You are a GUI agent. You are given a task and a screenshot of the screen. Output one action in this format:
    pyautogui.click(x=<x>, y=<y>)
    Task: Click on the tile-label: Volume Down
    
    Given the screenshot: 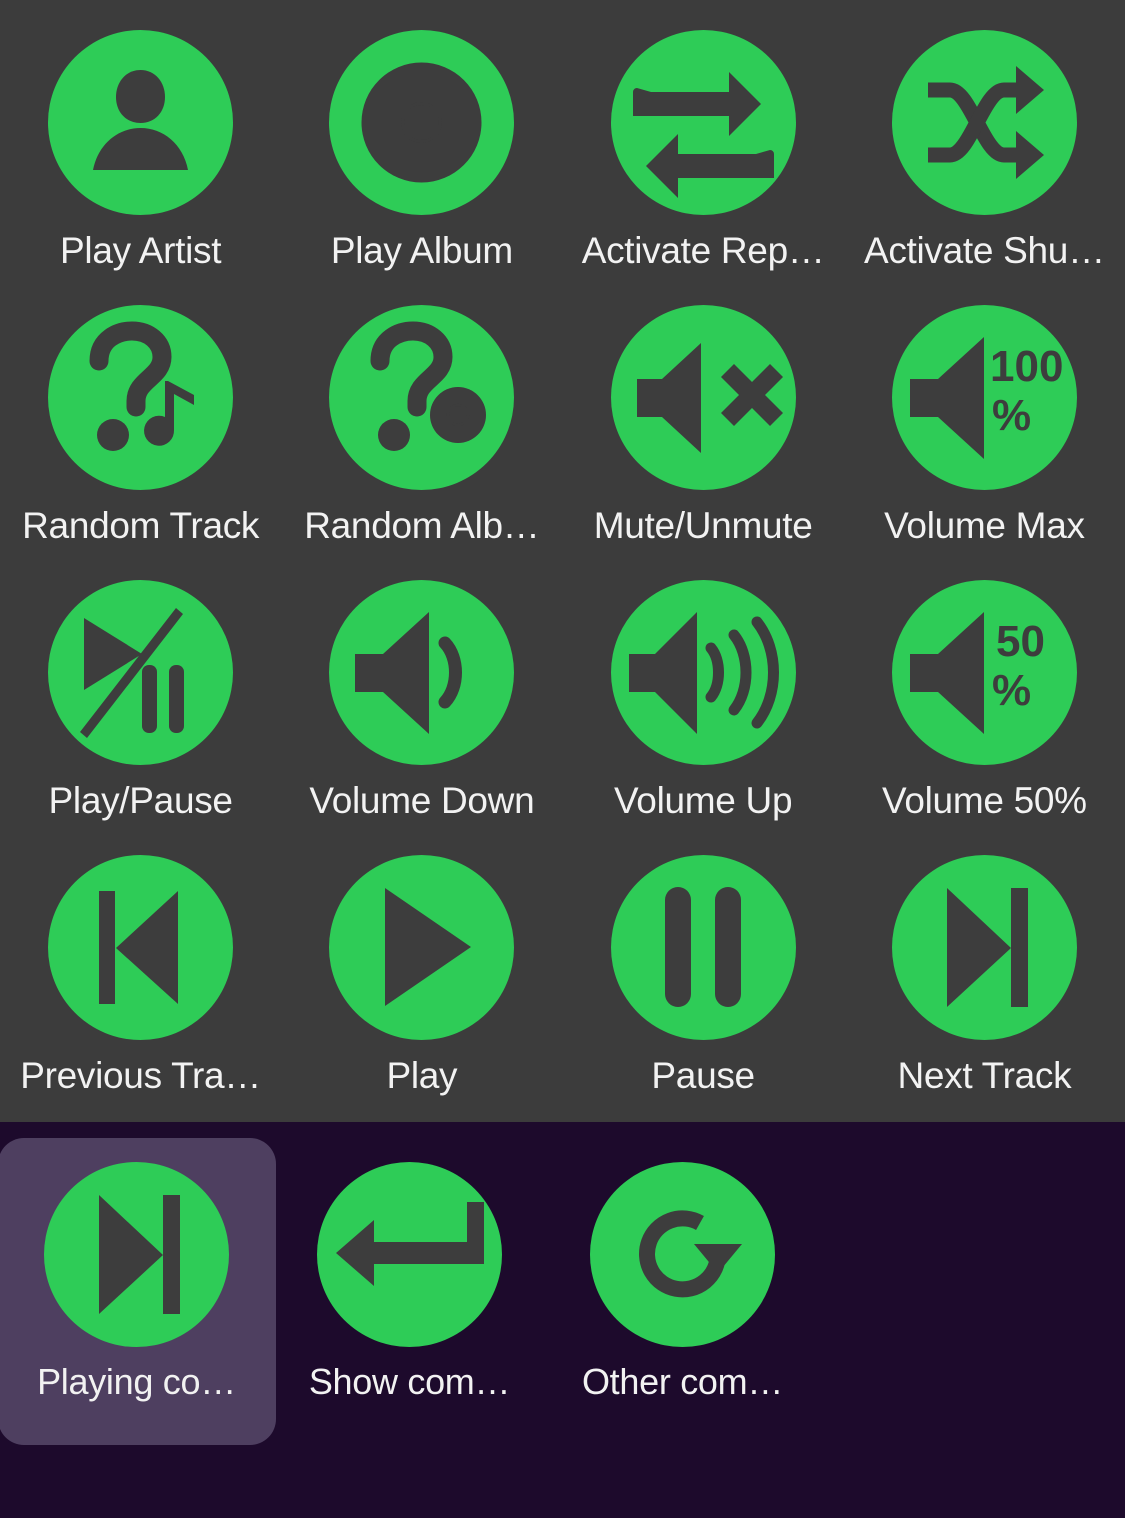 What is the action you would take?
    pyautogui.click(x=422, y=800)
    